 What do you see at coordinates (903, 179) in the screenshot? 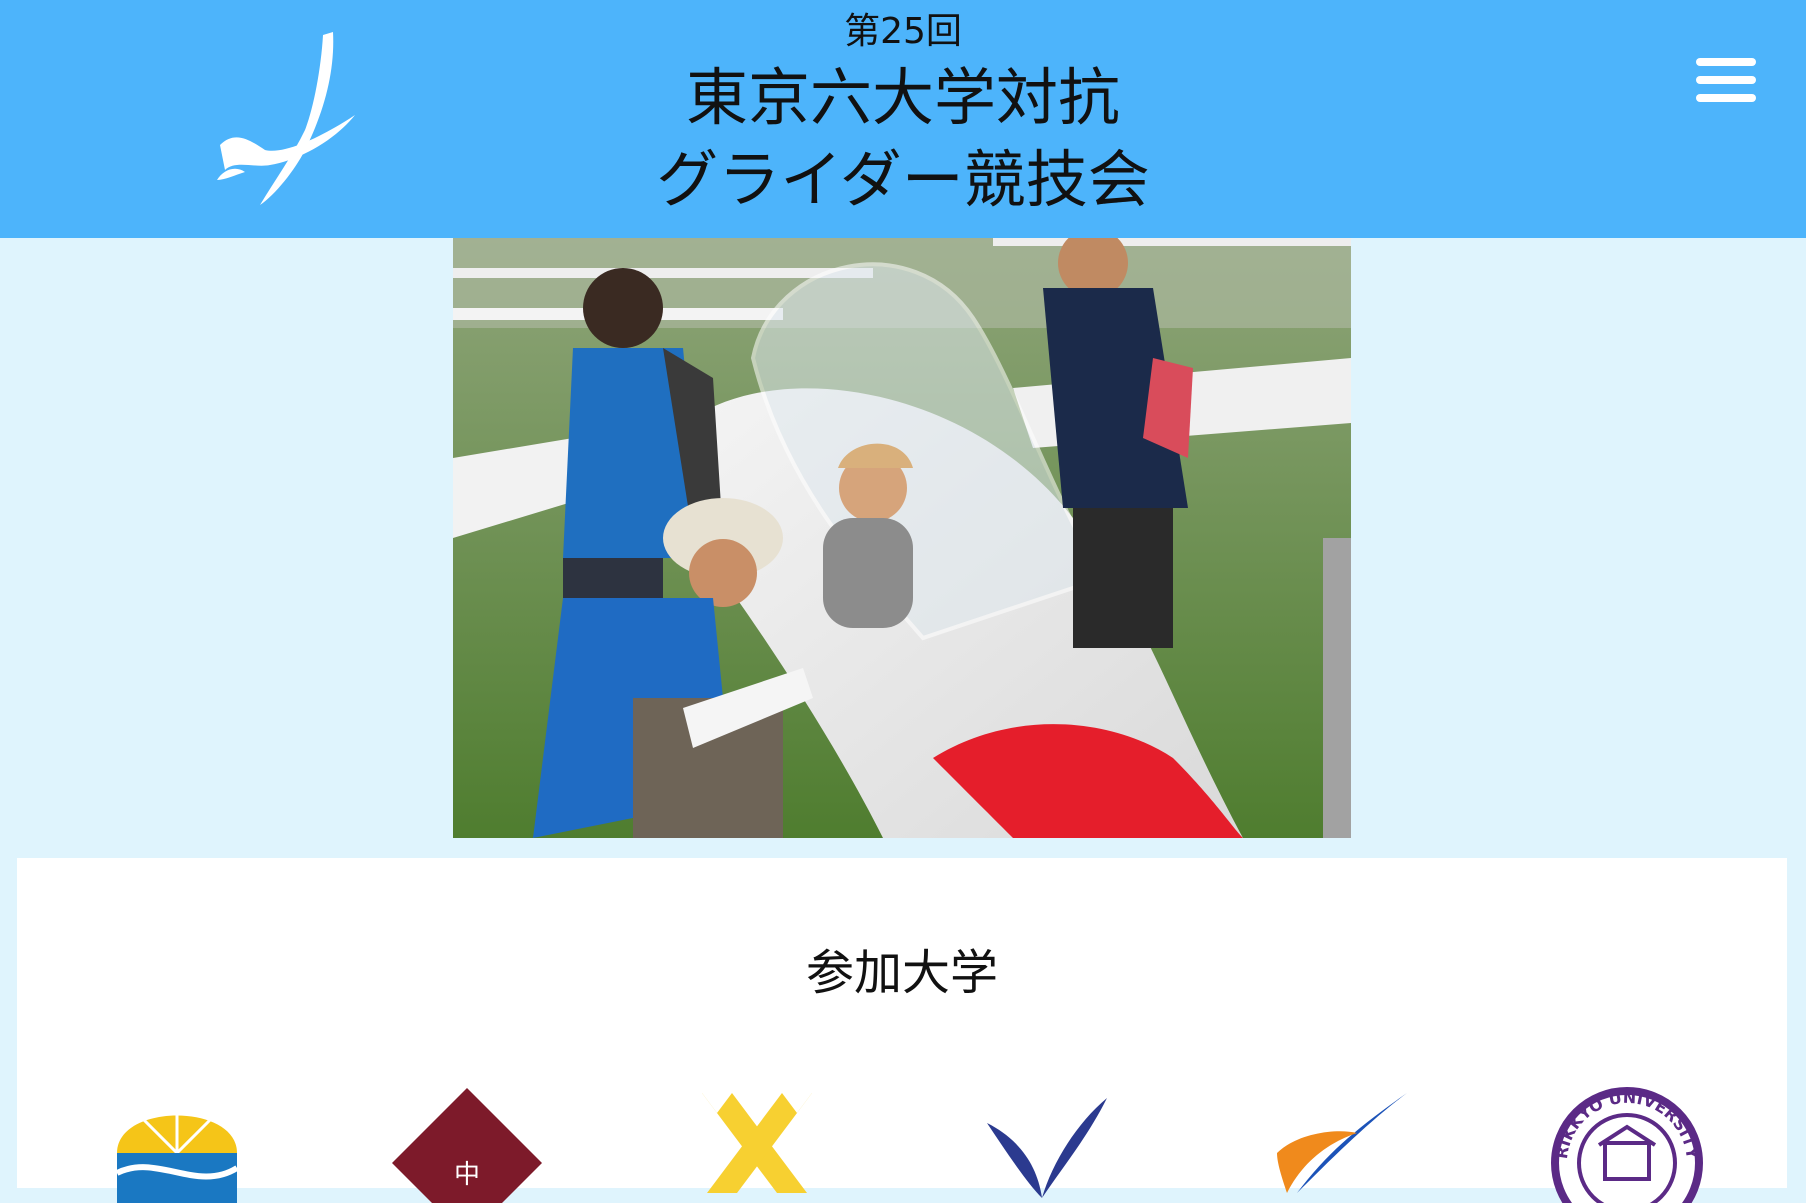
I see `title-line-2: グライダー競技会` at bounding box center [903, 179].